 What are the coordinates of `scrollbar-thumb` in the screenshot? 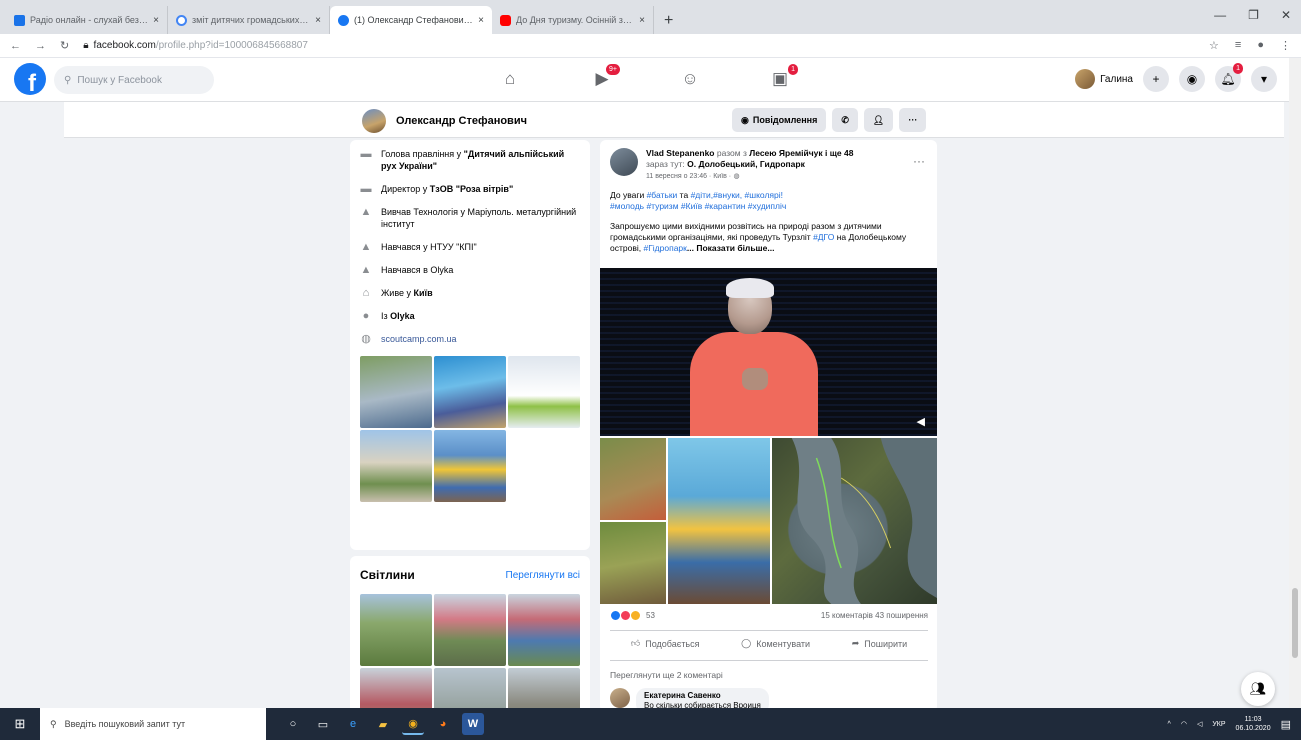 It's located at (1295, 623).